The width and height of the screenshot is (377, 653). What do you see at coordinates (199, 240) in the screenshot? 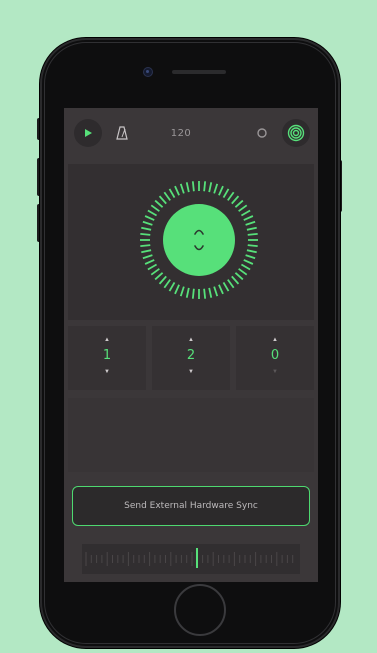
I see `dial-knob` at bounding box center [199, 240].